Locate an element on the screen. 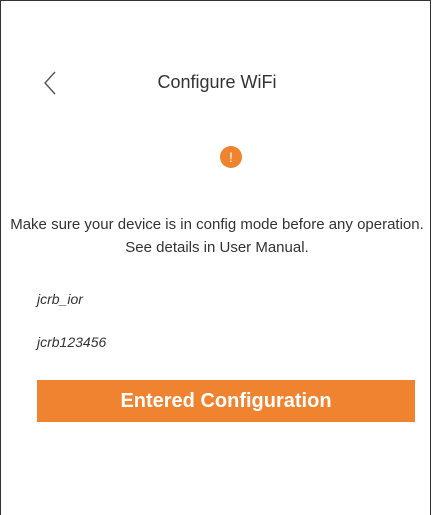  wifi-password-field: jcrb123456 is located at coordinates (71, 342).